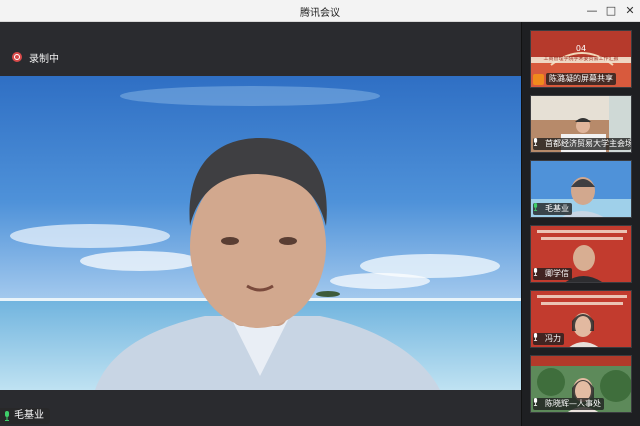  What do you see at coordinates (581, 124) in the screenshot?
I see `participant-tile-main-venue: 首都经济贸易大学主会场` at bounding box center [581, 124].